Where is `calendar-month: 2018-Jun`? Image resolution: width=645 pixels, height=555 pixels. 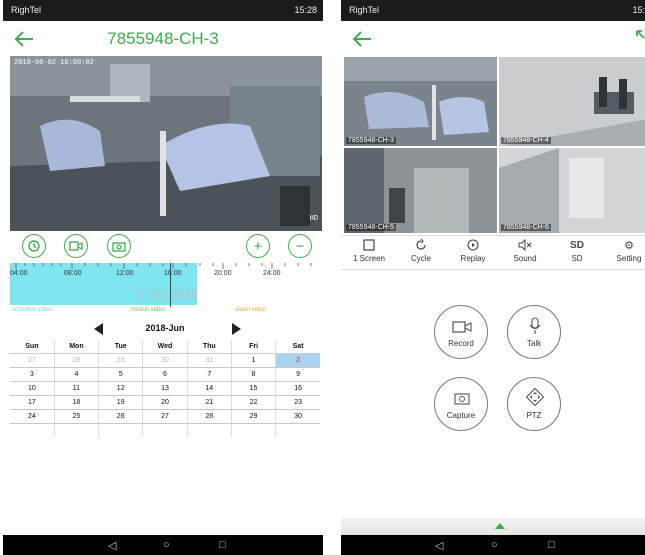 calendar-month: 2018-Jun is located at coordinates (165, 328).